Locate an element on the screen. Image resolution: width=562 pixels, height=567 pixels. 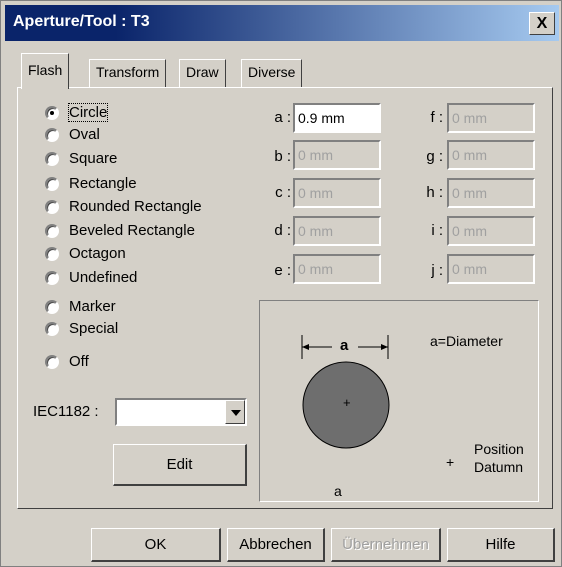
param-f-input: 0 mm is located at coordinates (491, 118).